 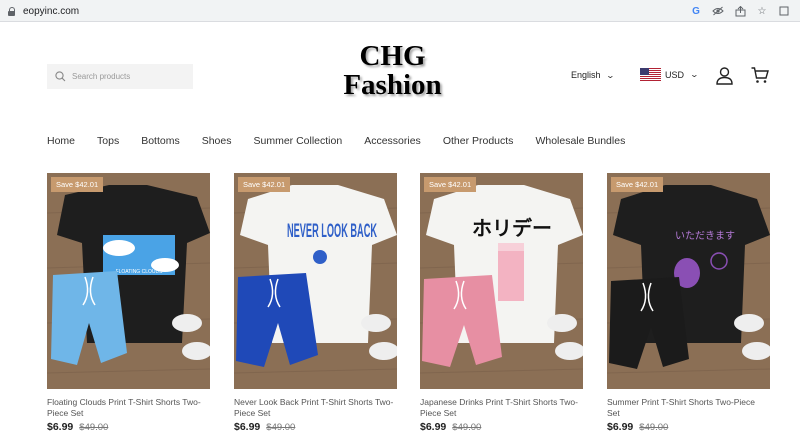 I want to click on product-photo: ホリデー, so click(x=501, y=281).